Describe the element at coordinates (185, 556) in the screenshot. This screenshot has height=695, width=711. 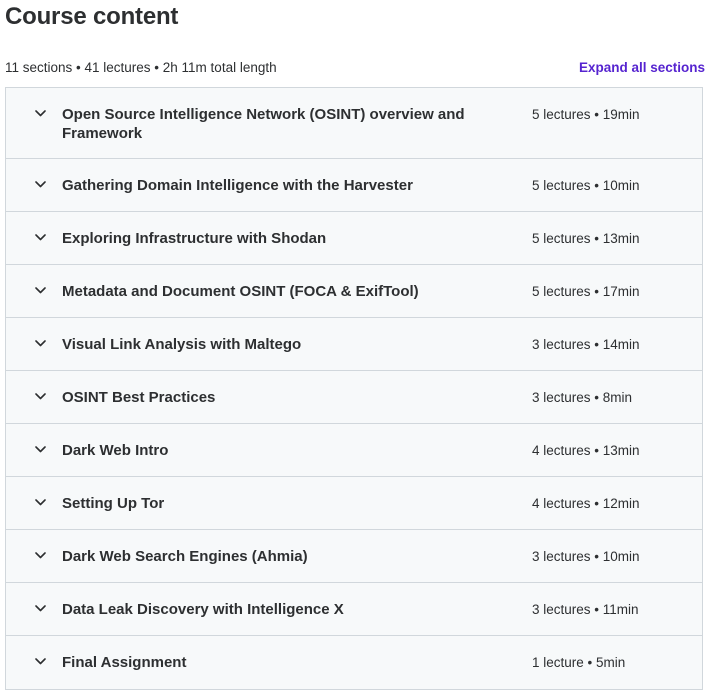
I see `section-title: Dark Web Search Engines (Ahmia)` at that location.